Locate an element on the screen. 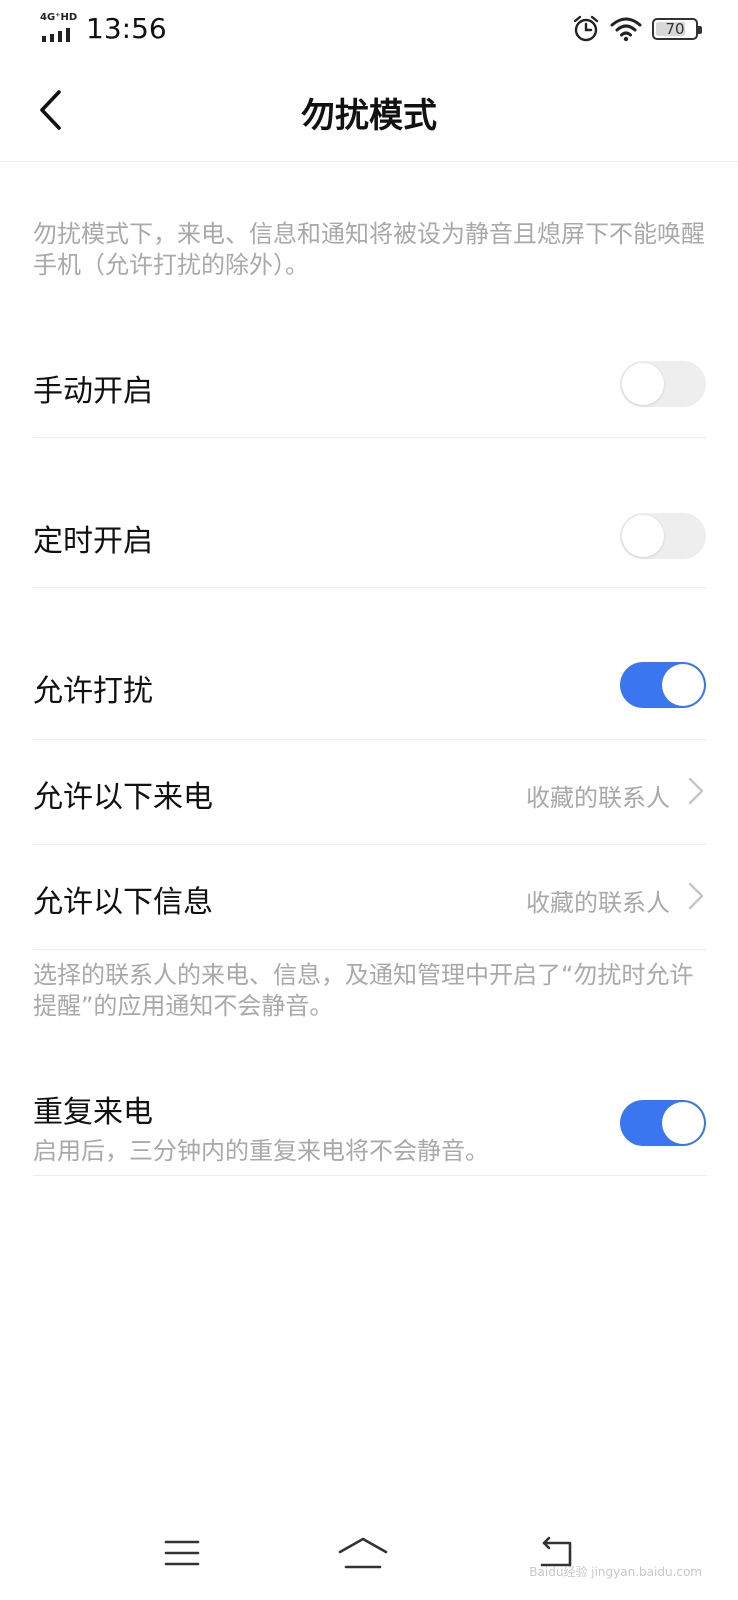 This screenshot has height=1600, width=738. home-icon is located at coordinates (363, 1553).